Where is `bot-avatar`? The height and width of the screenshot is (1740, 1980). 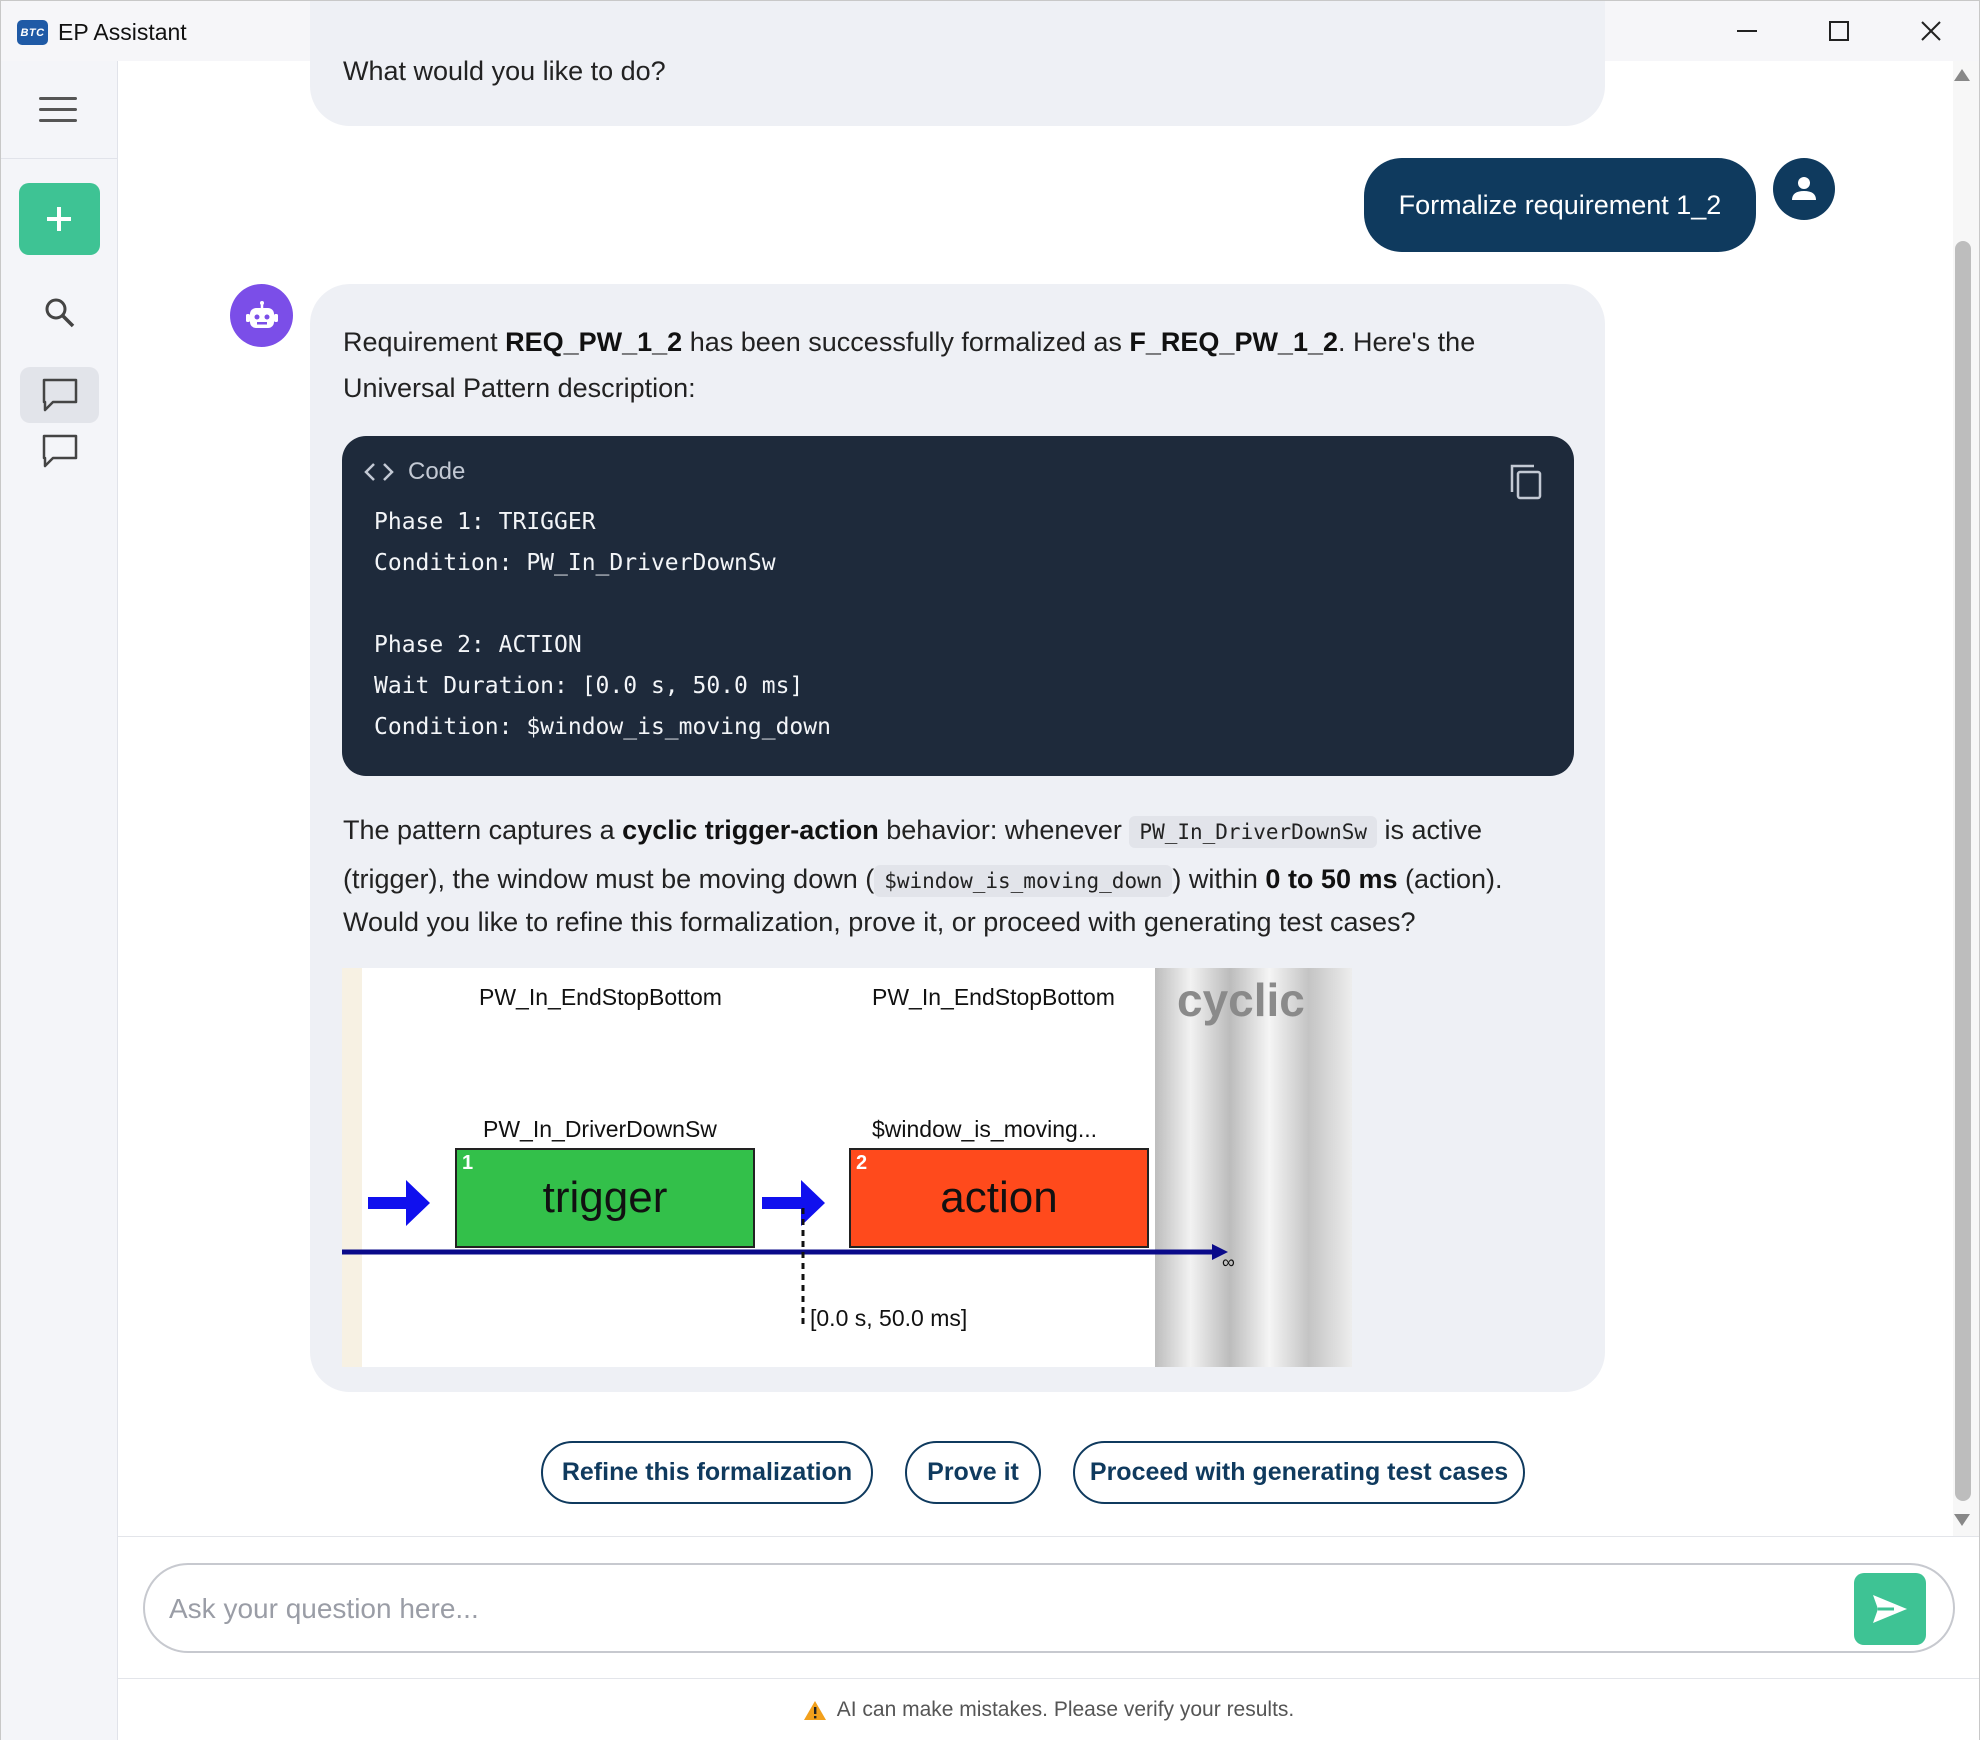 bot-avatar is located at coordinates (261, 315).